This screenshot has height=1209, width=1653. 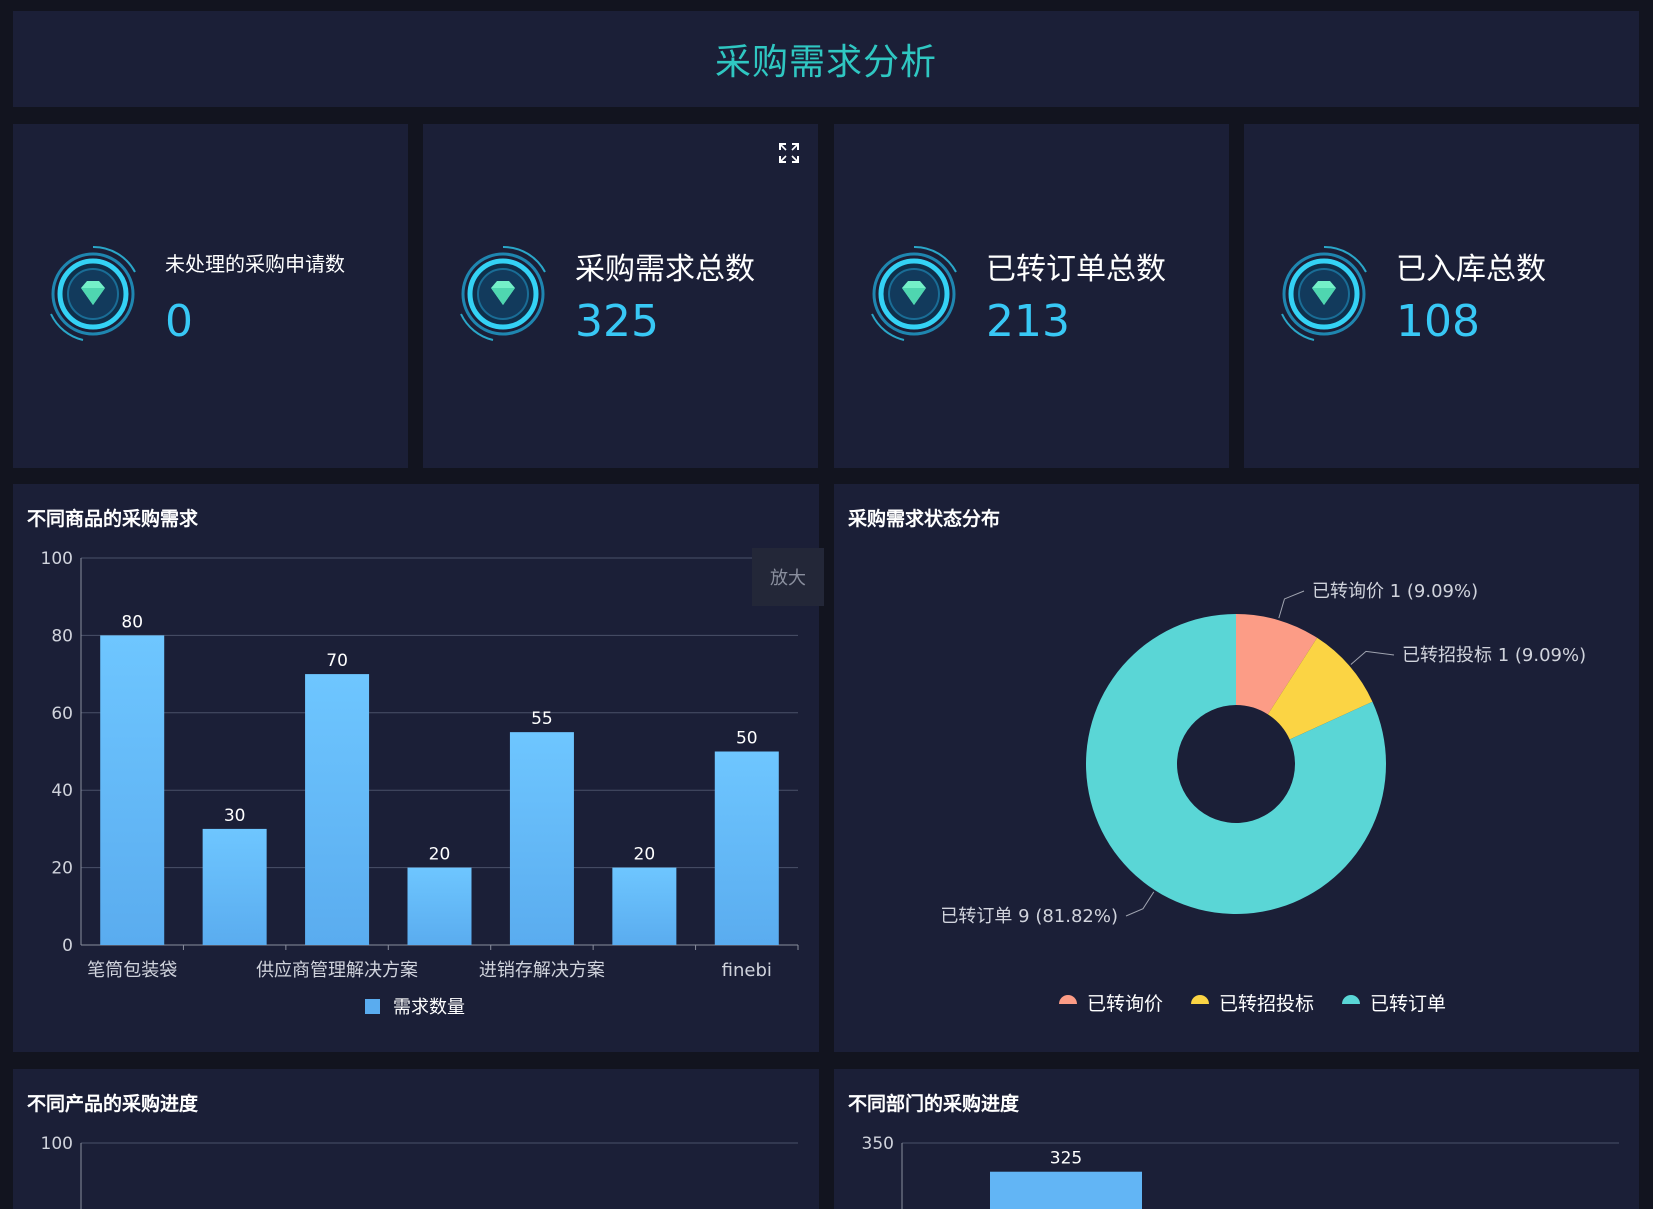 I want to click on y-tick-label: 350, so click(x=878, y=1144).